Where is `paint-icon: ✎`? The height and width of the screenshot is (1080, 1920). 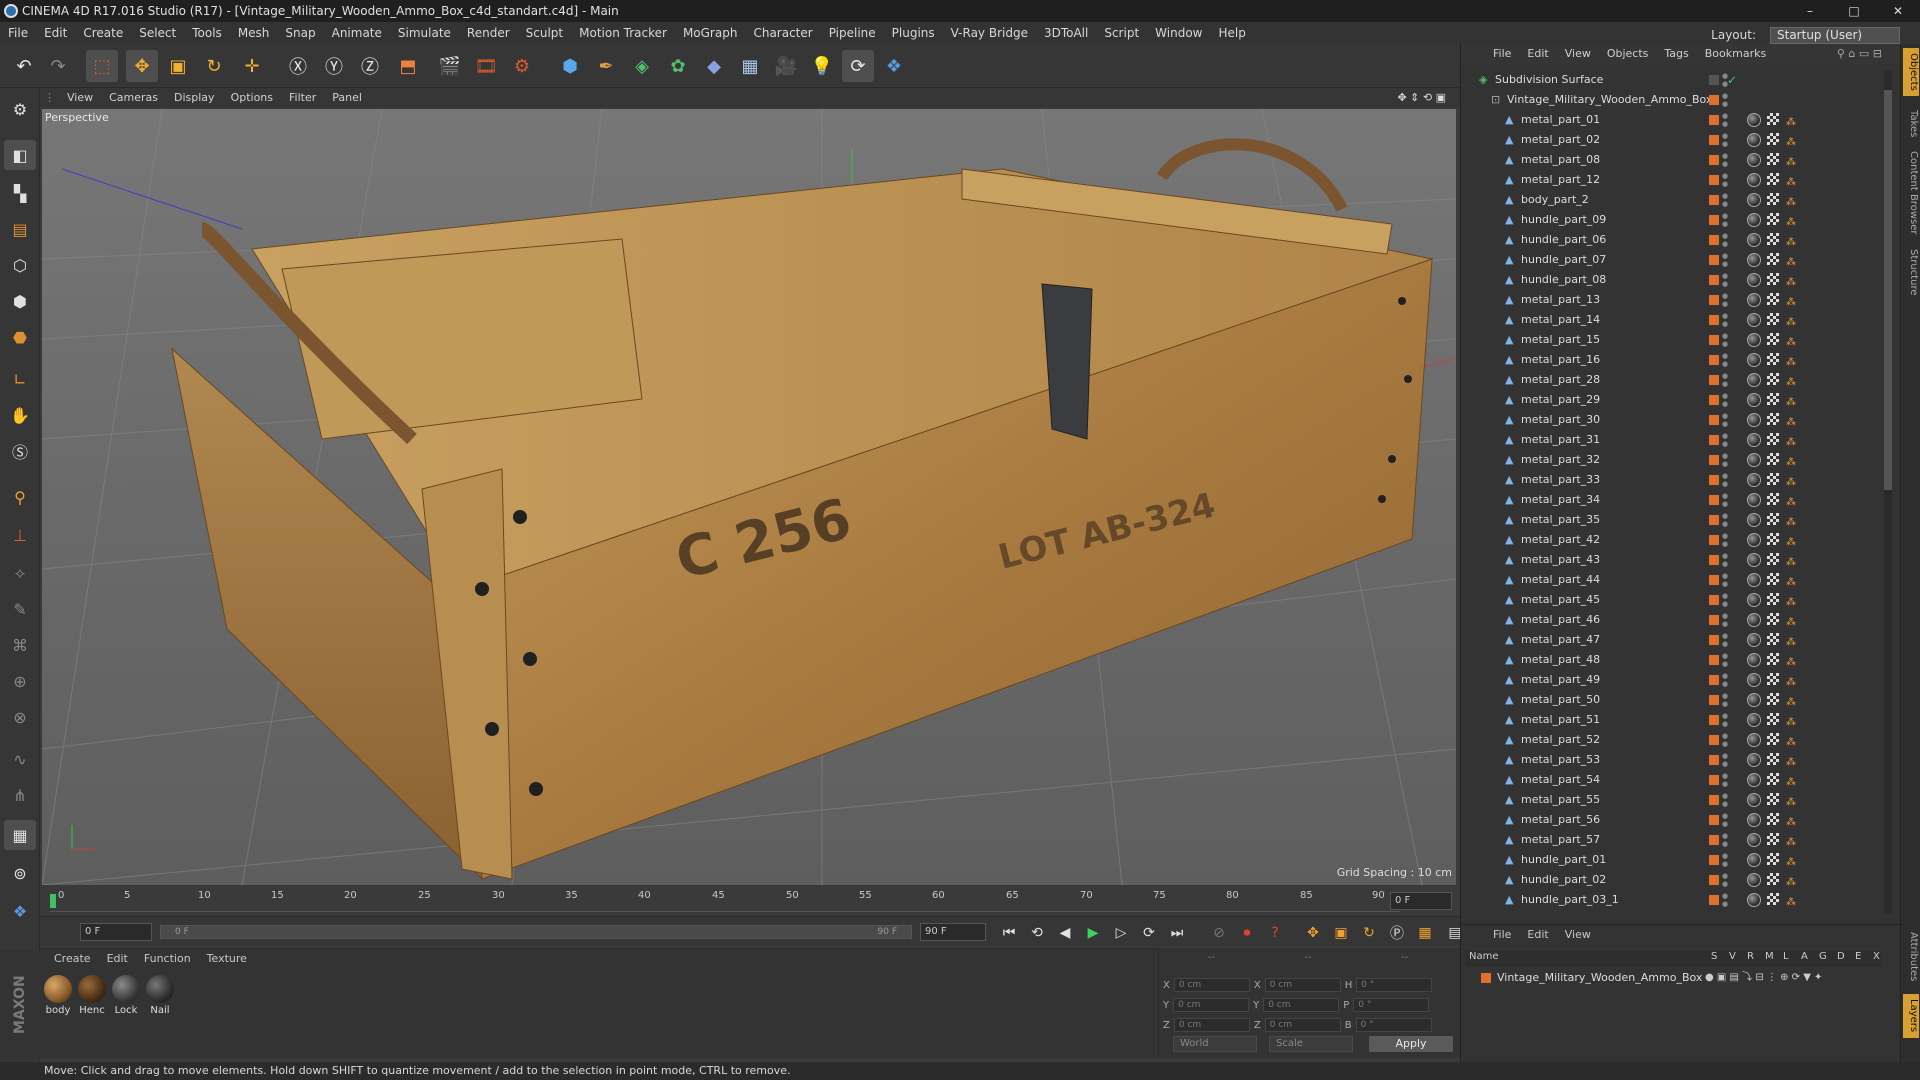
paint-icon: ✎ is located at coordinates (20, 609).